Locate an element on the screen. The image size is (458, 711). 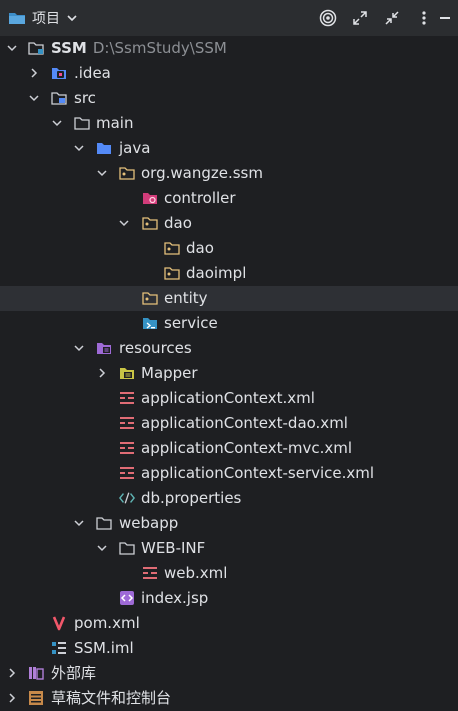
service-folder-icon is located at coordinates (150, 323).